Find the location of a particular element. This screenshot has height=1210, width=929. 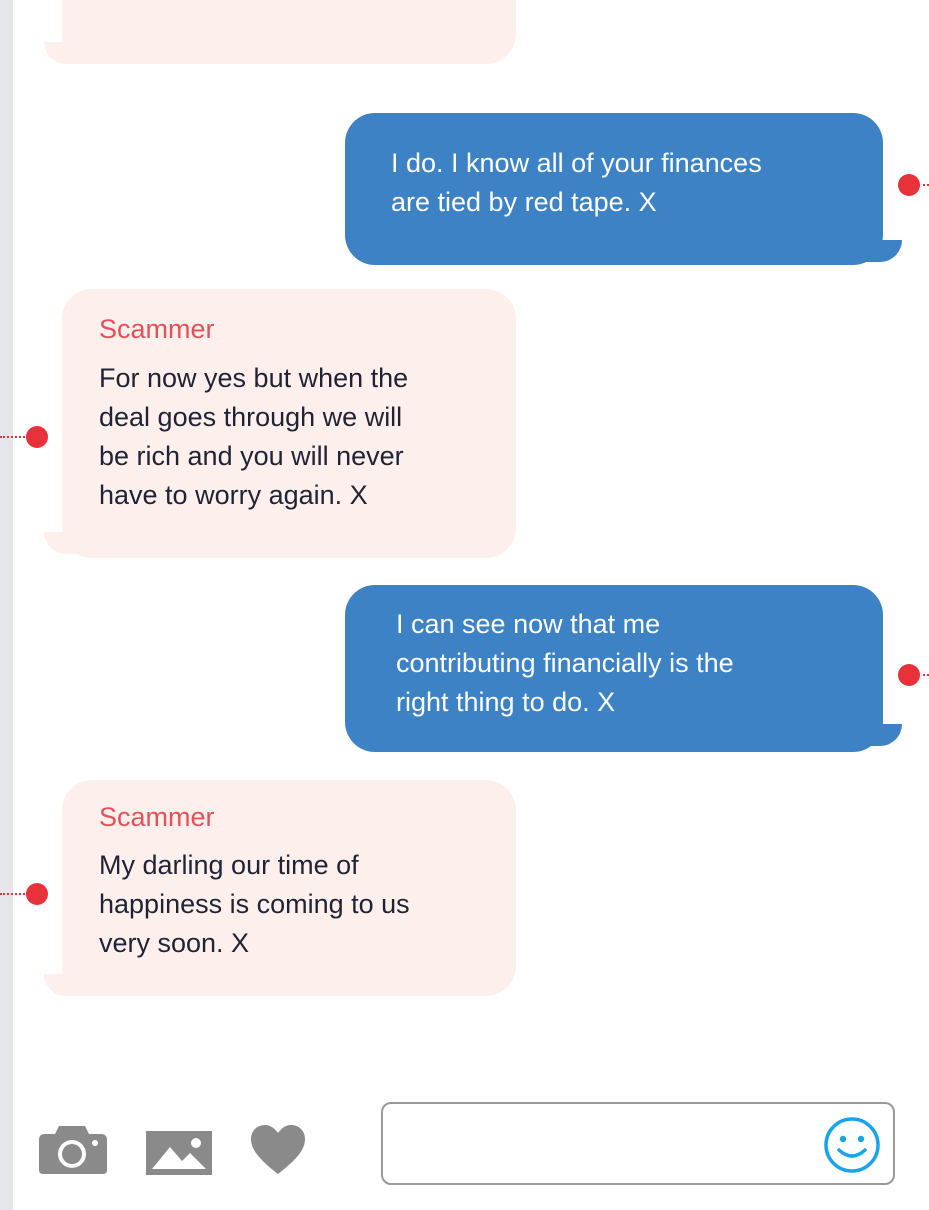

message-line: My darling our time of is located at coordinates (229, 865).